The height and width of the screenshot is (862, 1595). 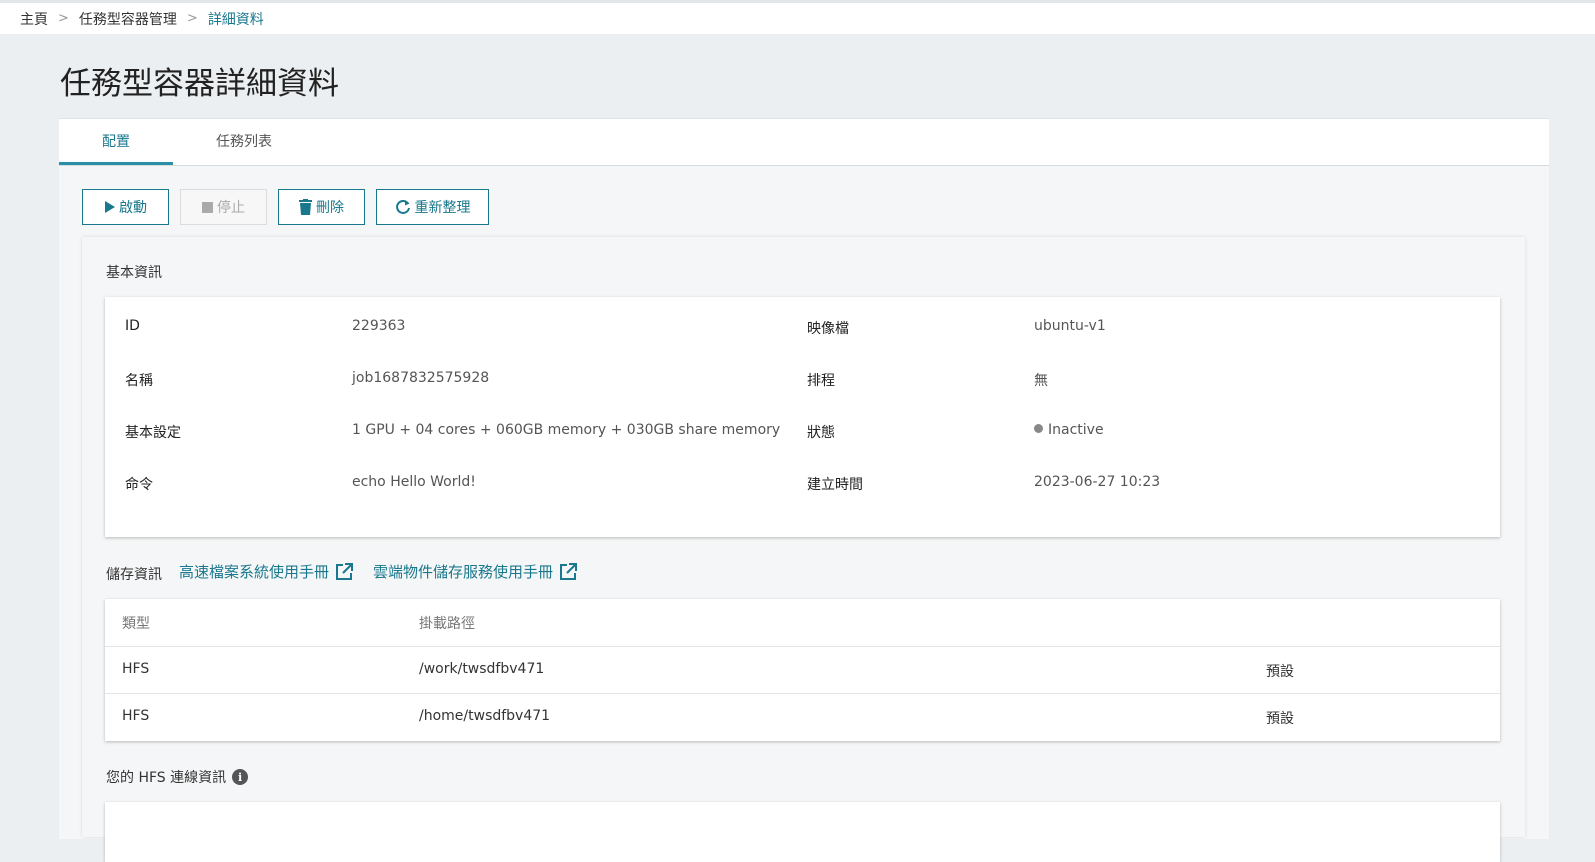 I want to click on stop-icon, so click(x=207, y=207).